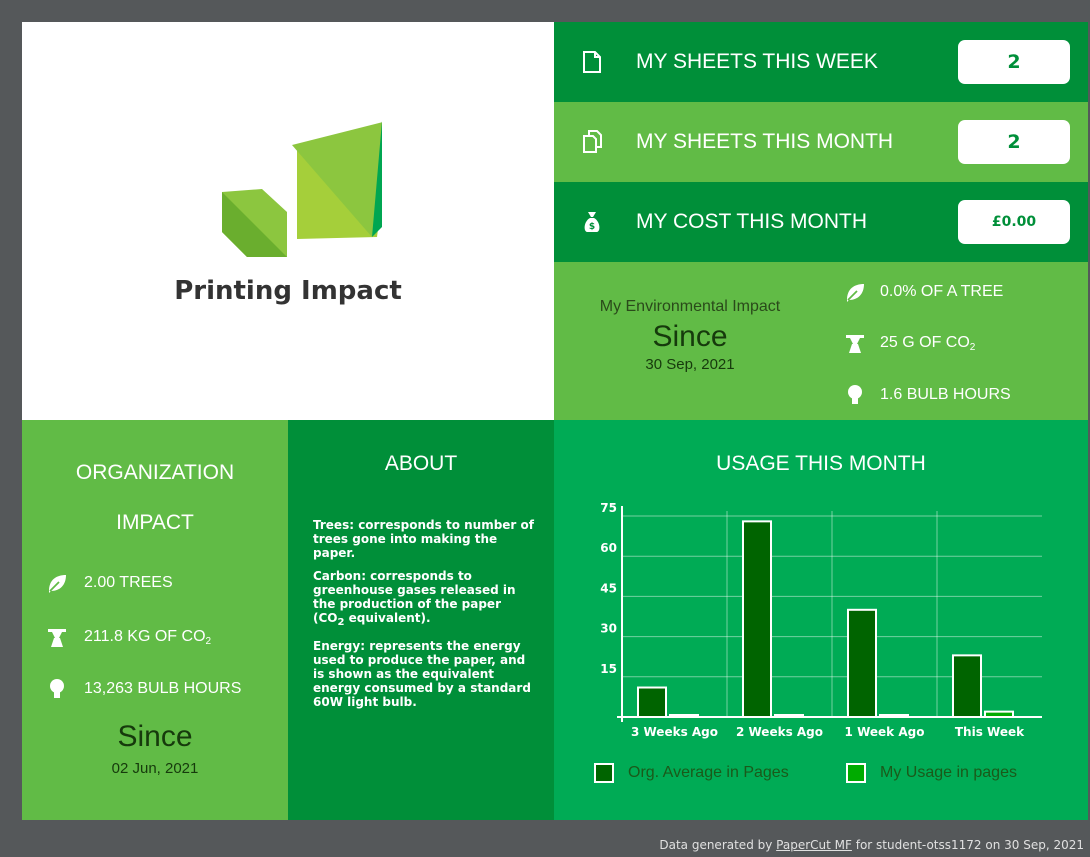 This screenshot has width=1090, height=857. I want to click on org-item-bulb: 13,263 BULB HOURS, so click(143, 689).